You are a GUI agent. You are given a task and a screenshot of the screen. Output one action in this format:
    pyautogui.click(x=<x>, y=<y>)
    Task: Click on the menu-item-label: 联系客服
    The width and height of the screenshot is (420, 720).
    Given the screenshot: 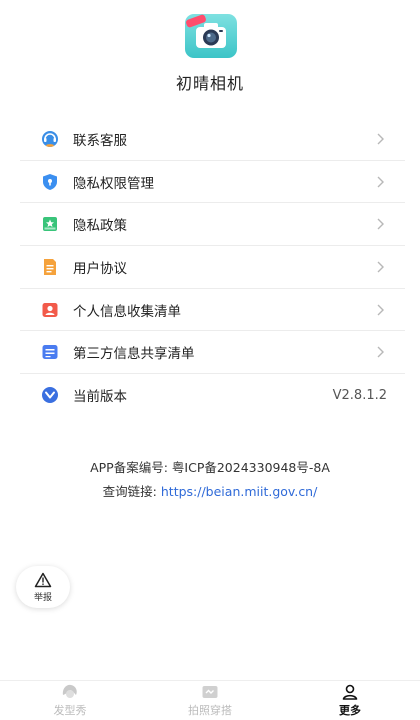 What is the action you would take?
    pyautogui.click(x=100, y=140)
    